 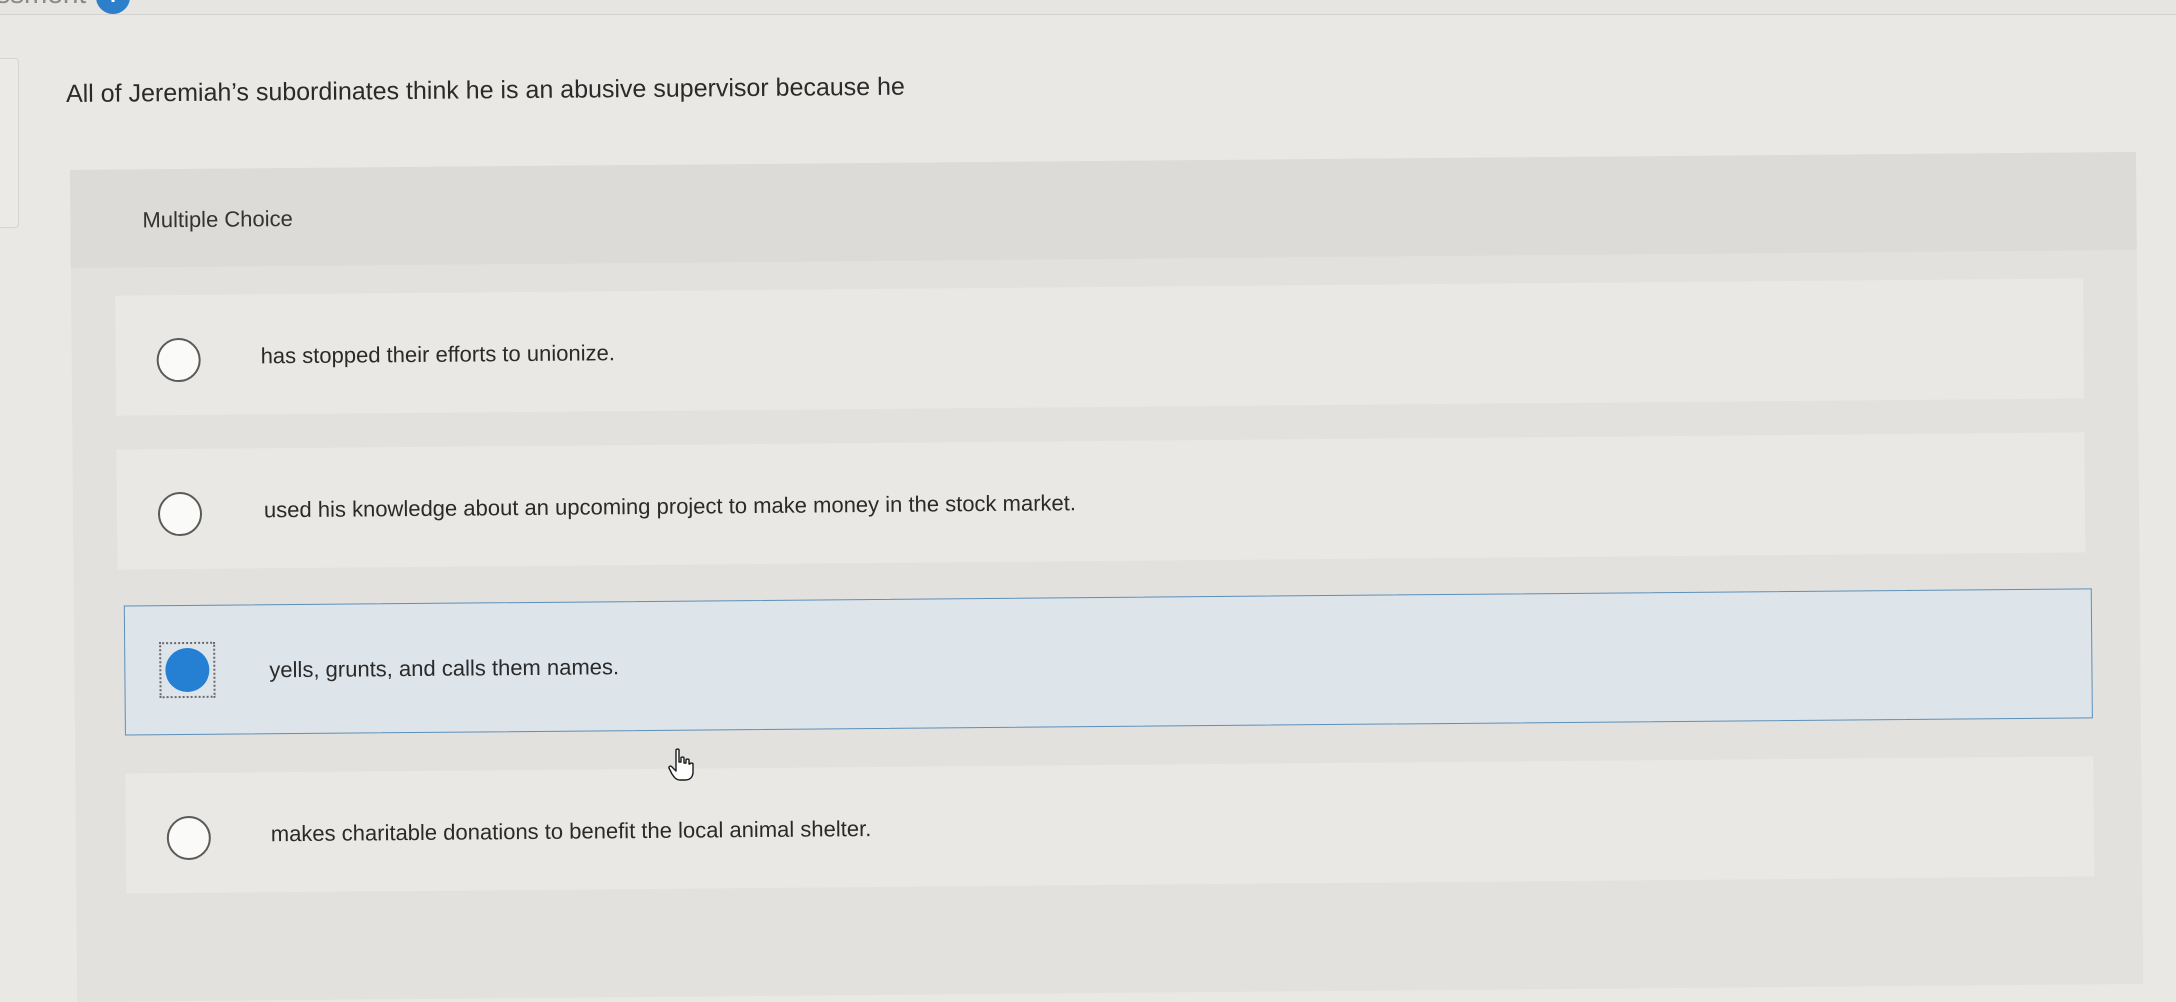 I want to click on answer-option-3: yells, grunts, and calls them names., so click(x=1108, y=662).